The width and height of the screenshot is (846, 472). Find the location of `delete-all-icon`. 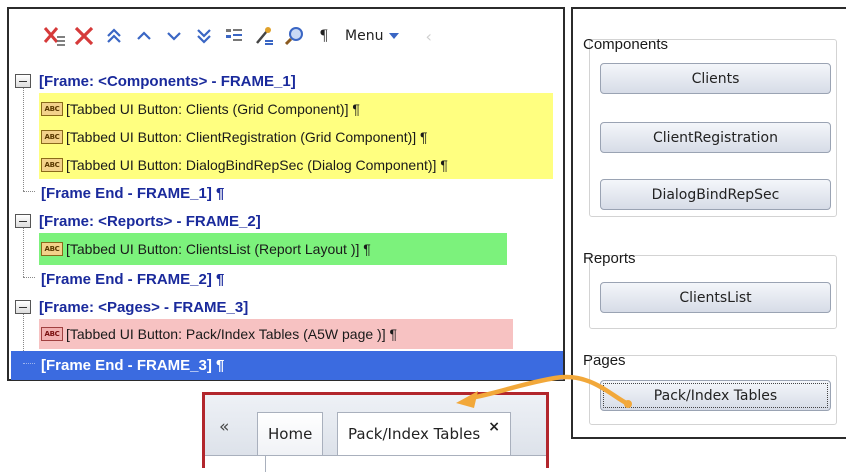

delete-all-icon is located at coordinates (54, 36).